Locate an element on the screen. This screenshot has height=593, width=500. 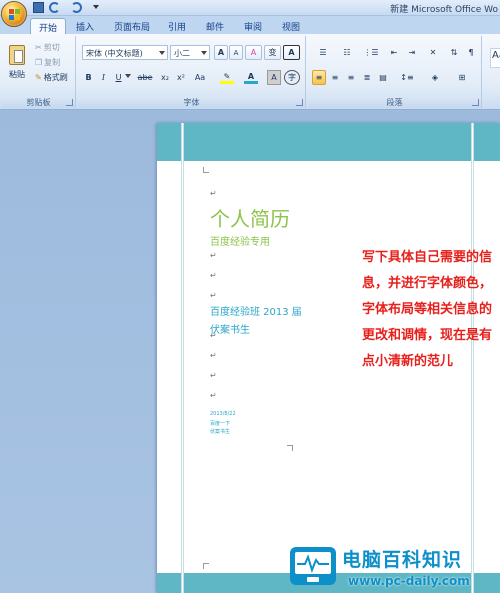
monitor-logo-icon is located at coordinates (313, 566).